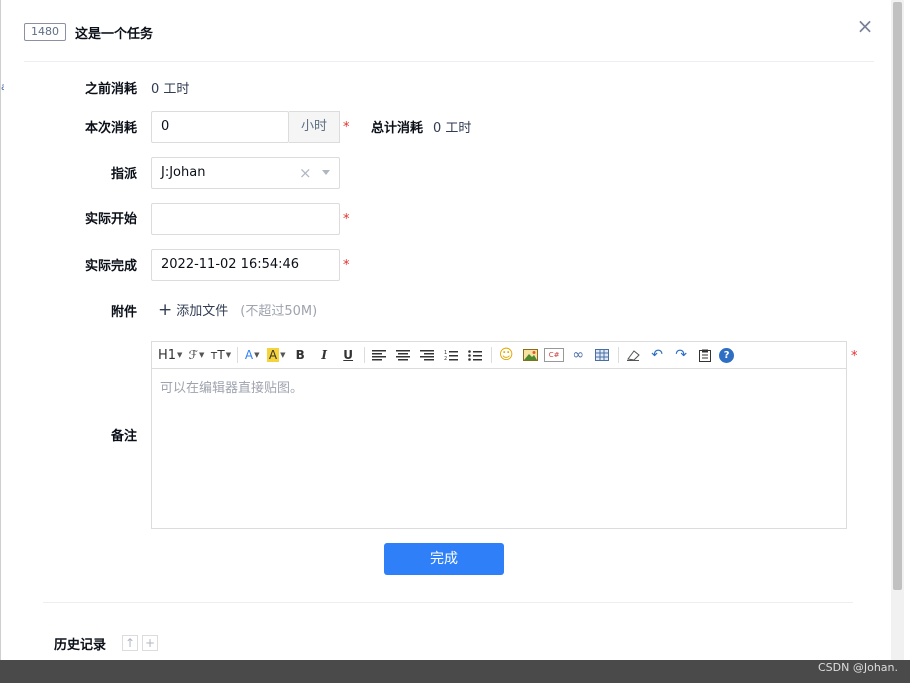 The width and height of the screenshot is (910, 683). I want to click on code-icon: C#, so click(554, 355).